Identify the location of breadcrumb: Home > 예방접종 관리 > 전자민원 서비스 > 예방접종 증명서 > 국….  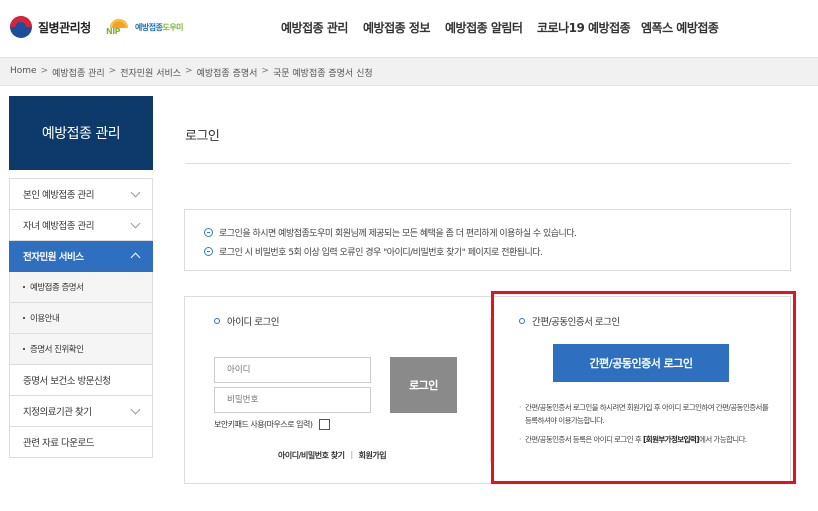
(191, 72).